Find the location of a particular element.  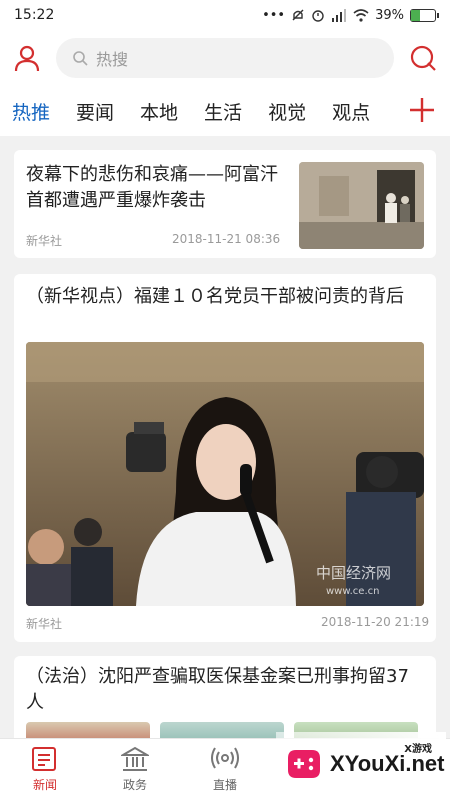

nav-government: 政务 is located at coordinates (135, 769).